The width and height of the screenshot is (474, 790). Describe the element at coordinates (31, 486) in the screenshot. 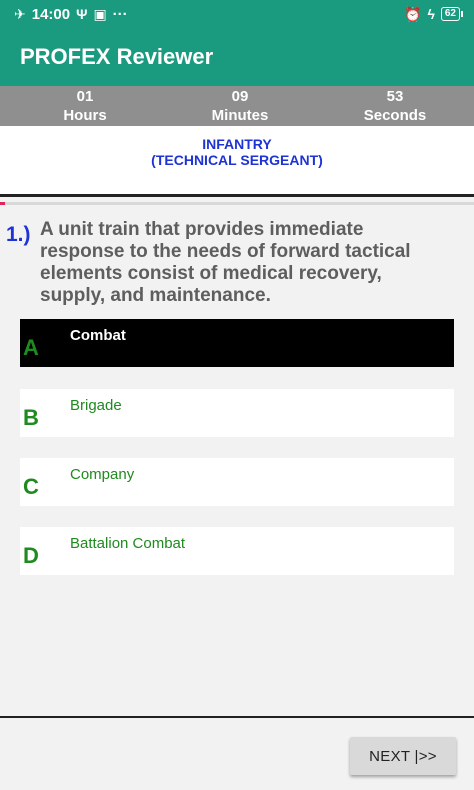

I see `option-letter: C` at that location.